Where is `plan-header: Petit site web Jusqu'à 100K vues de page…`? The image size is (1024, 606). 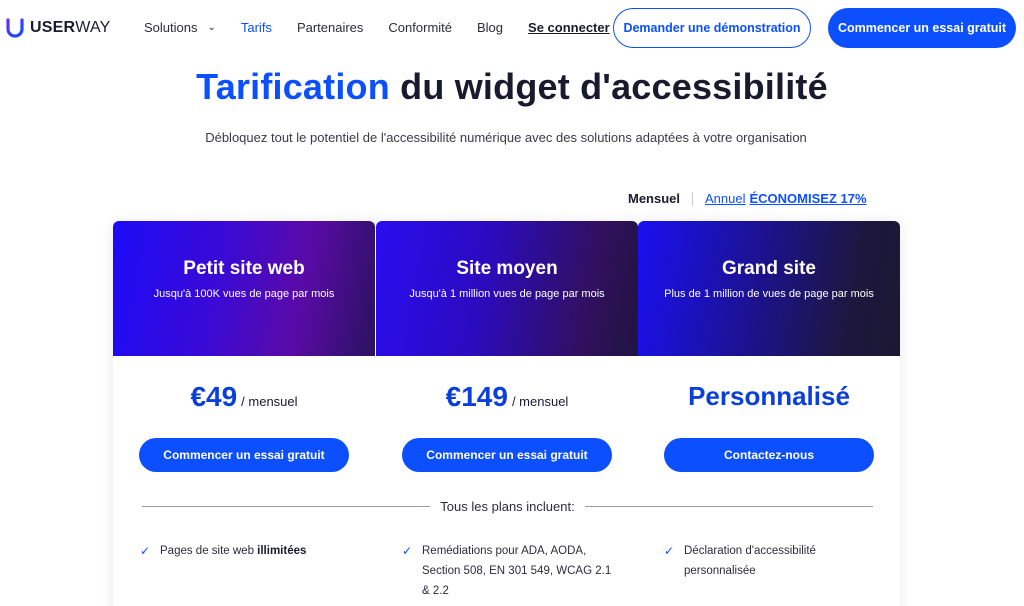
plan-header: Petit site web Jusqu'à 100K vues de page… is located at coordinates (244, 288).